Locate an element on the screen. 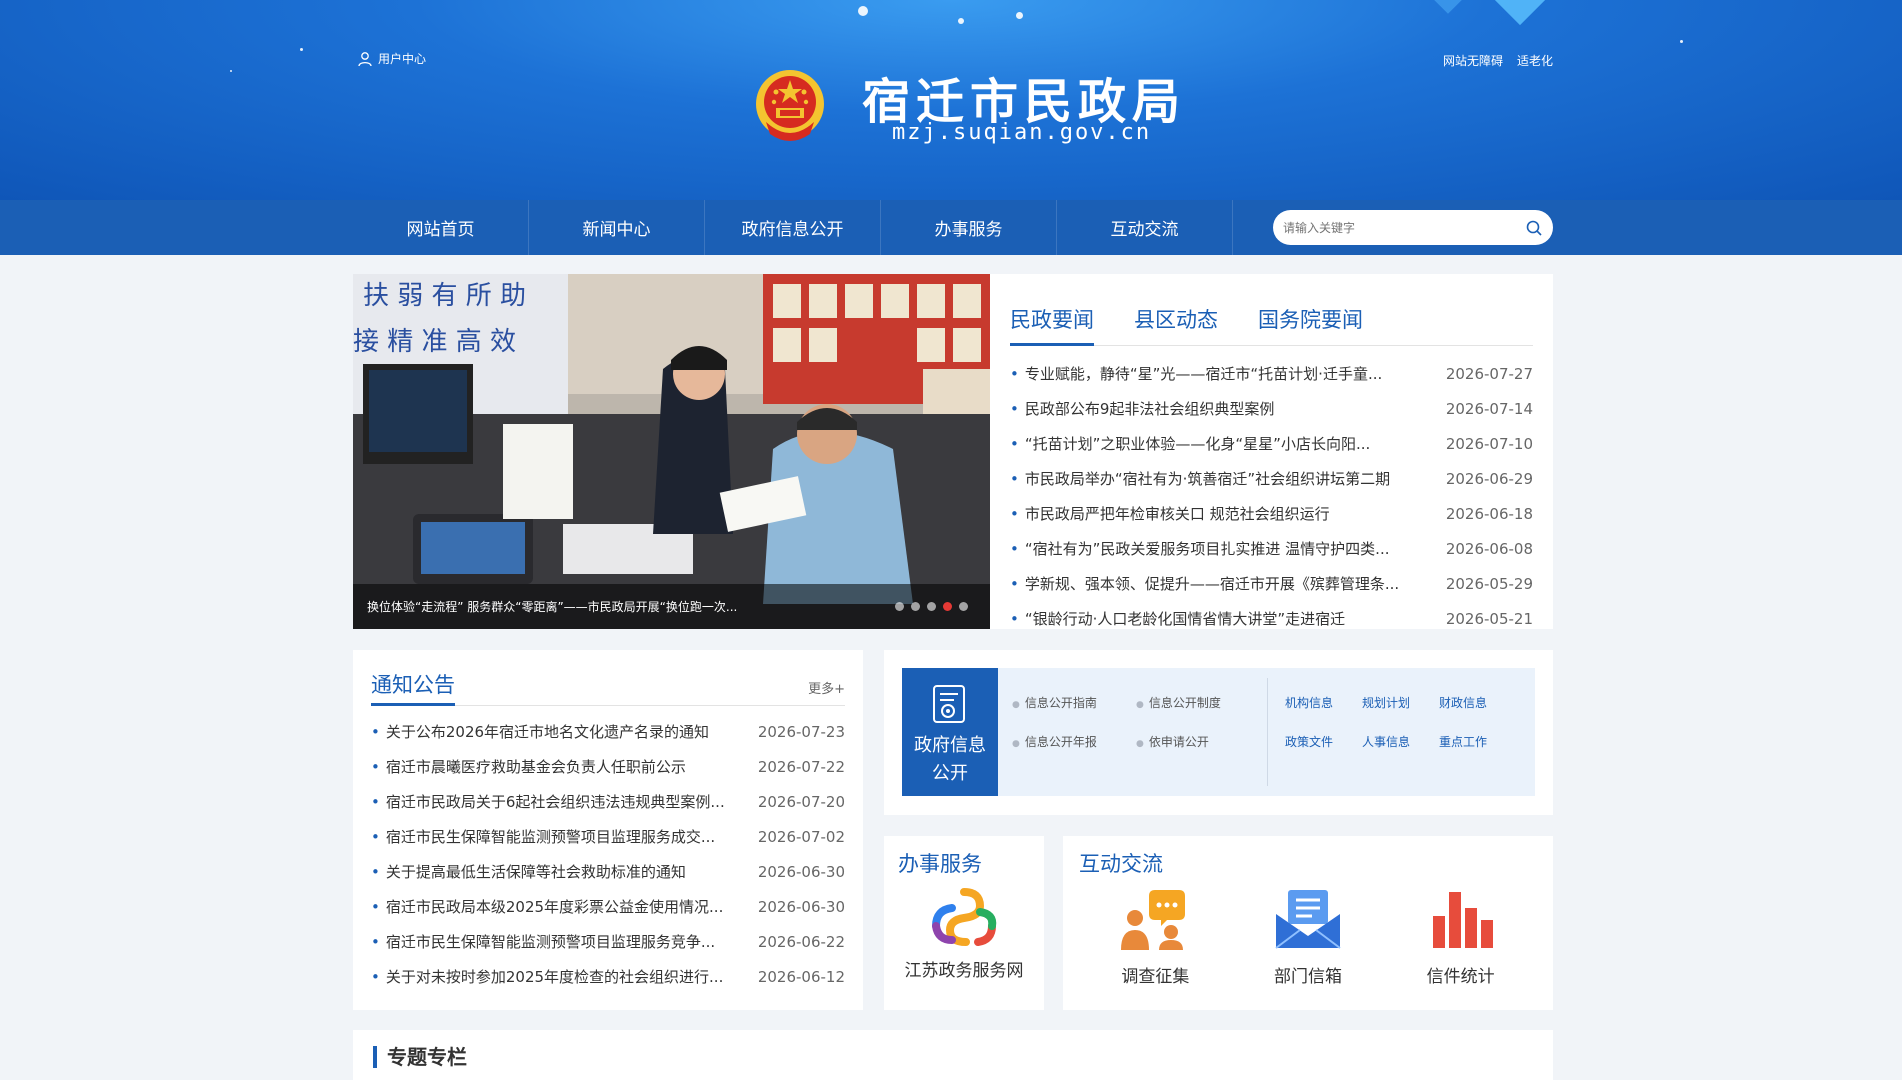 The height and width of the screenshot is (1080, 1902). gov-link-annual-report: 信息公开年报 is located at coordinates (1074, 741).